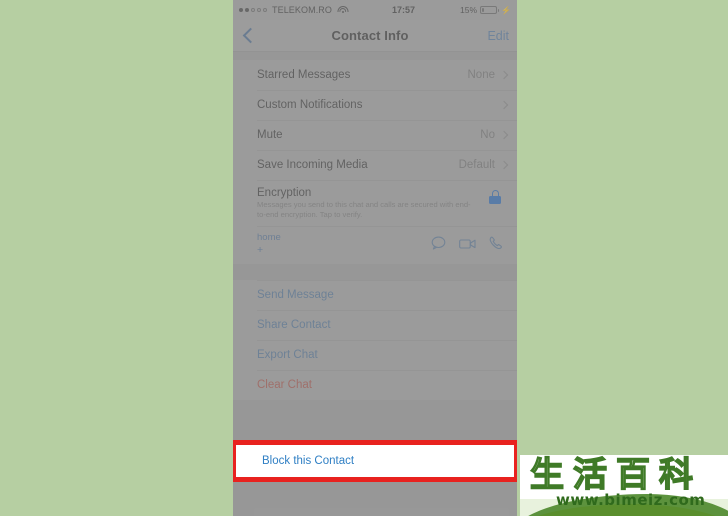 The height and width of the screenshot is (516, 728). Describe the element at coordinates (375, 10) in the screenshot. I see `status-bar: TELEKOM.RO 17:57 15% ⚡` at that location.